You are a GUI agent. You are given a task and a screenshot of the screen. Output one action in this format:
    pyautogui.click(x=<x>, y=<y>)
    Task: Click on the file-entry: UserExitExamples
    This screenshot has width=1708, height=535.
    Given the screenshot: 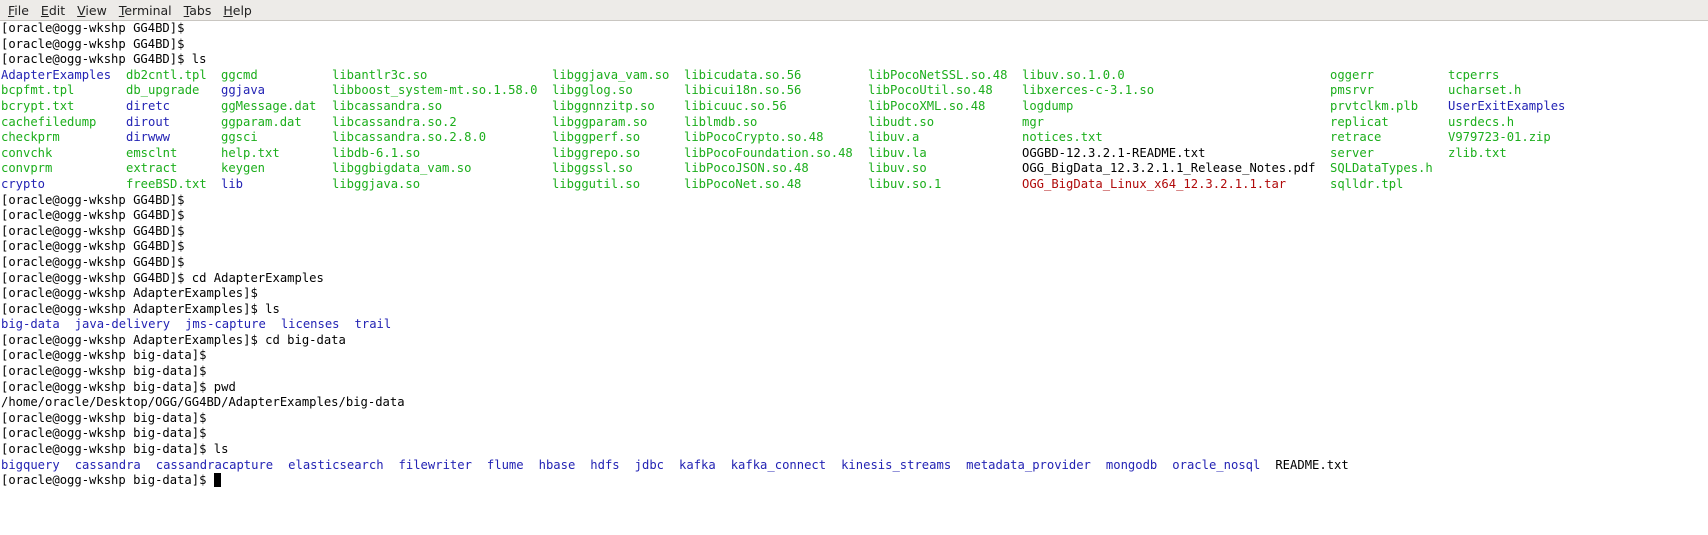 What is the action you would take?
    pyautogui.click(x=1507, y=105)
    